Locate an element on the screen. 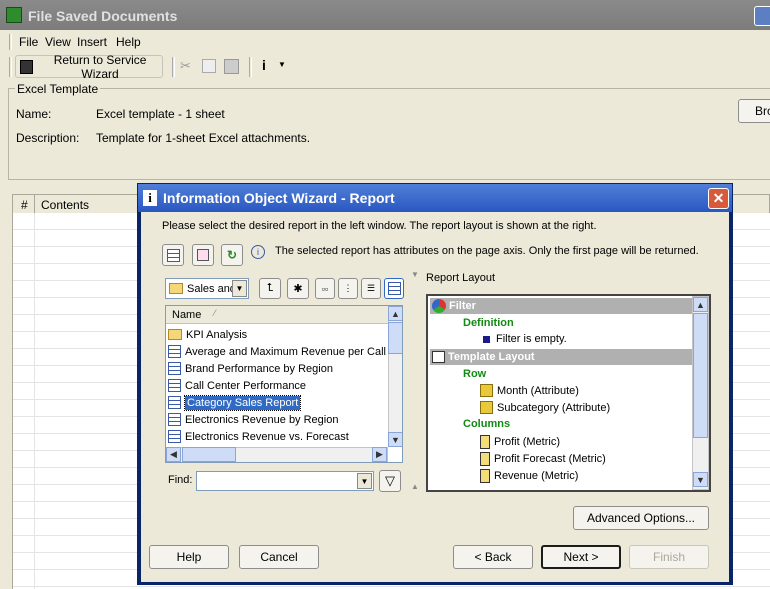  col-number-header: # is located at coordinates (24, 205).